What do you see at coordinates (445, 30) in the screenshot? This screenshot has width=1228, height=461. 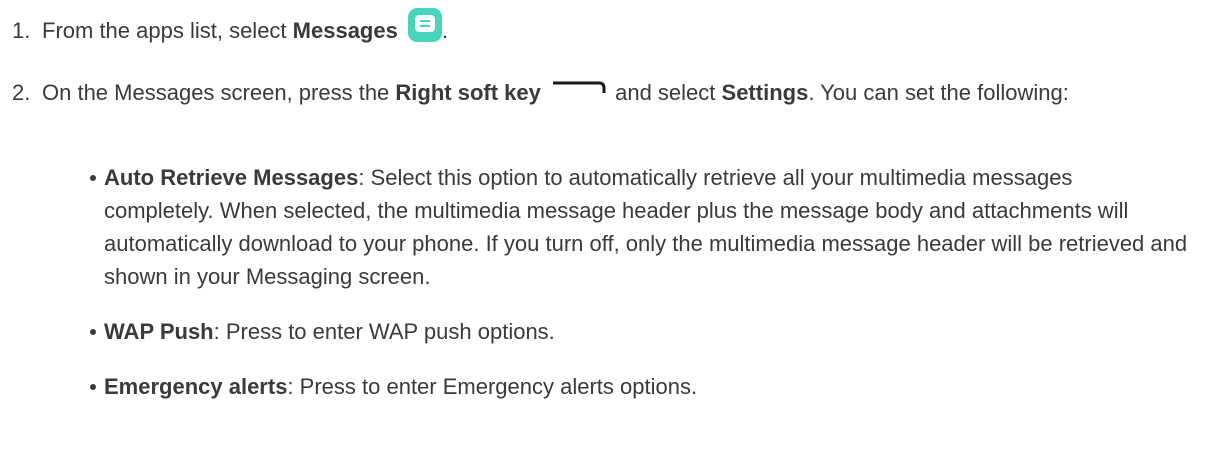 I see `step-suffix: .` at bounding box center [445, 30].